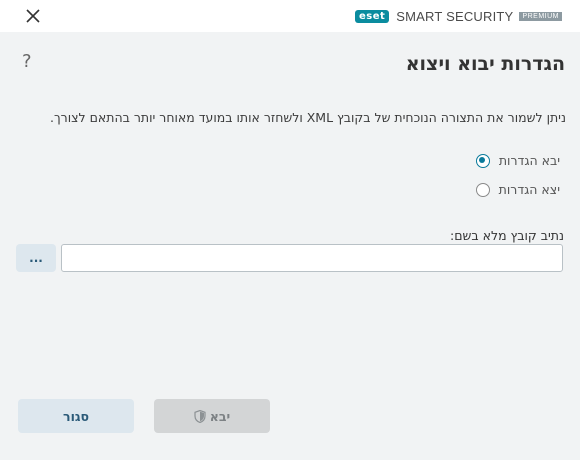 The width and height of the screenshot is (580, 460). I want to click on eset-logo: eset, so click(372, 16).